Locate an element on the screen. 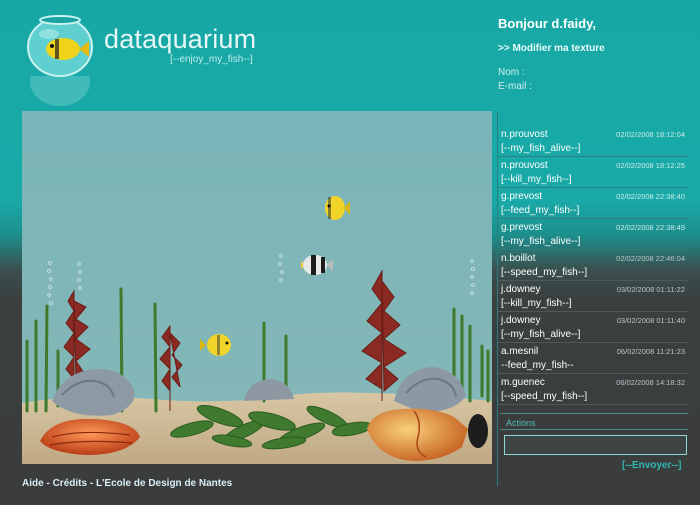  school-link: L'Ecole de Design de Nantes is located at coordinates (164, 483).